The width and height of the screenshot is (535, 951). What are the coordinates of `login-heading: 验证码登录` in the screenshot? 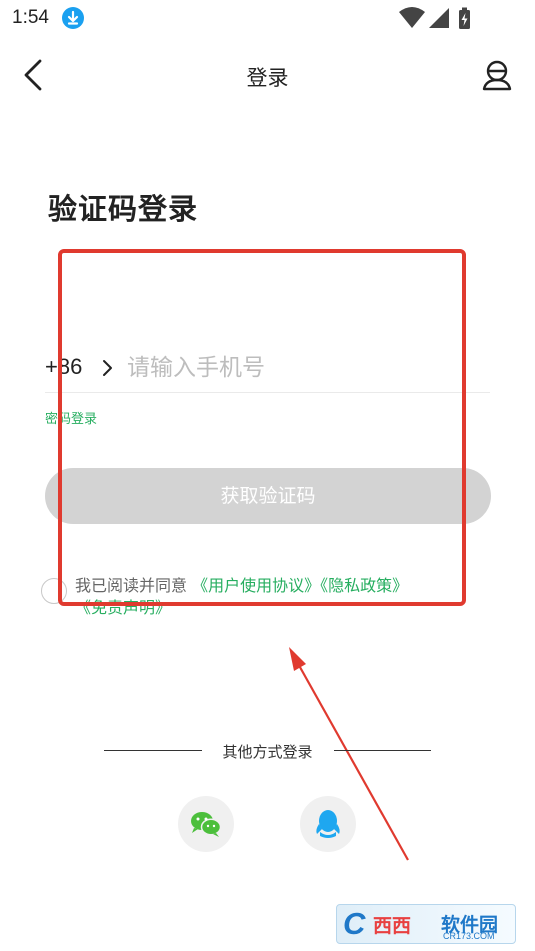 It's located at (123, 209).